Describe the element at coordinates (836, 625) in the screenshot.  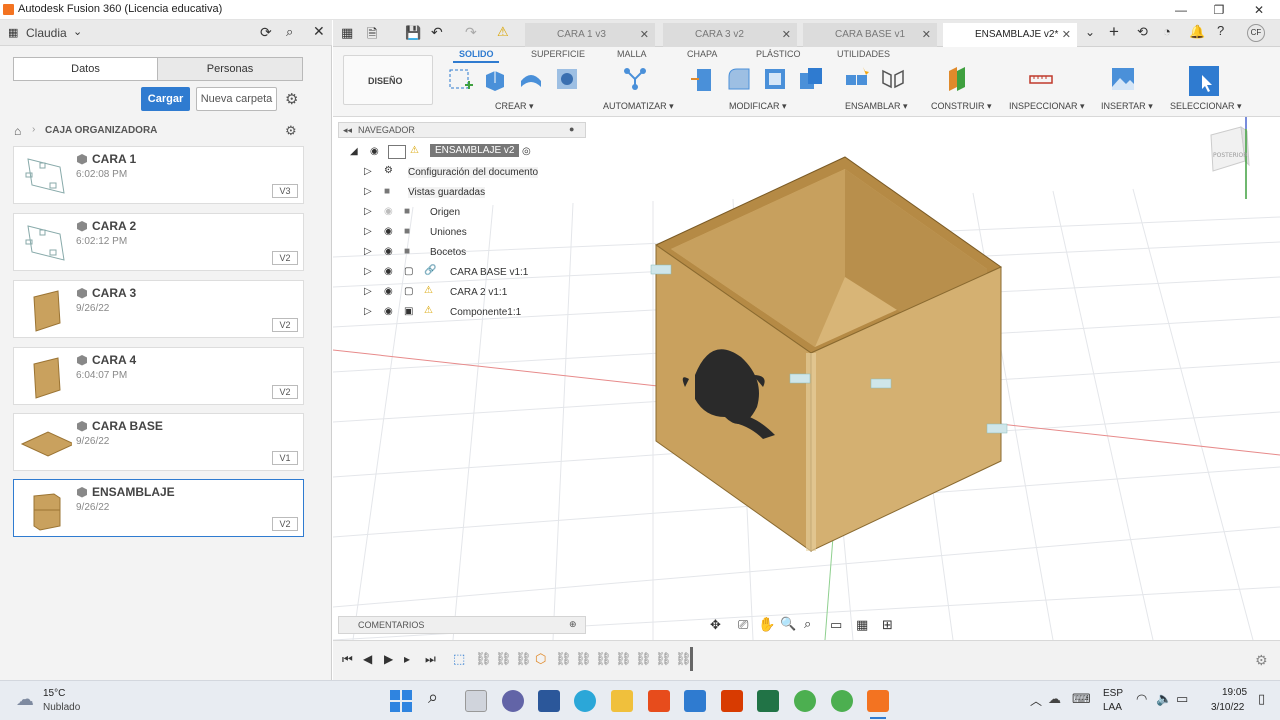
I see `display-settings-icon: ▭` at that location.